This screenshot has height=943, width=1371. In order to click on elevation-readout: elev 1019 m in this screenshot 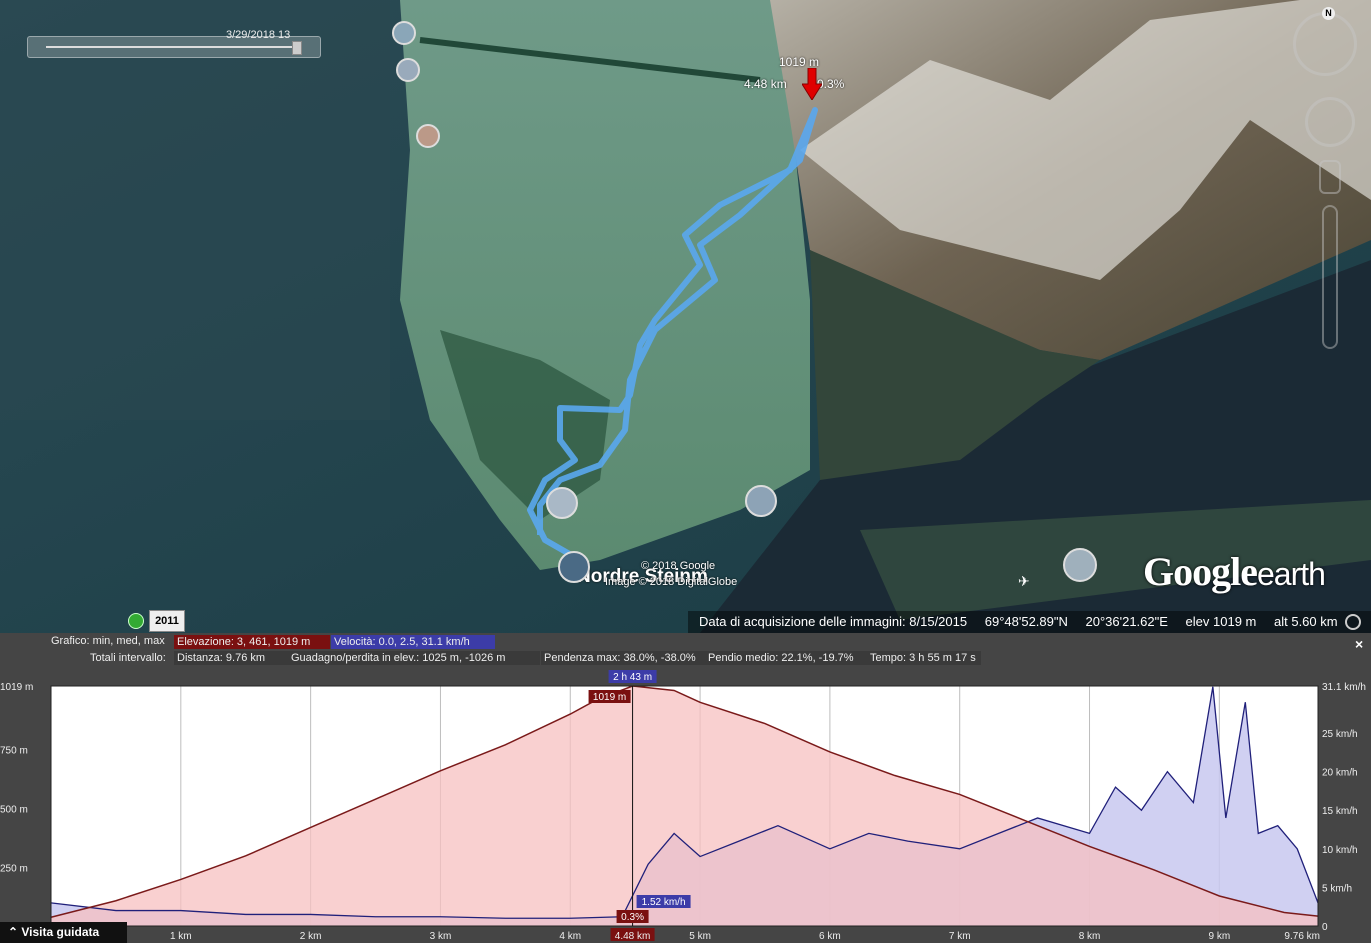, I will do `click(1221, 621)`.